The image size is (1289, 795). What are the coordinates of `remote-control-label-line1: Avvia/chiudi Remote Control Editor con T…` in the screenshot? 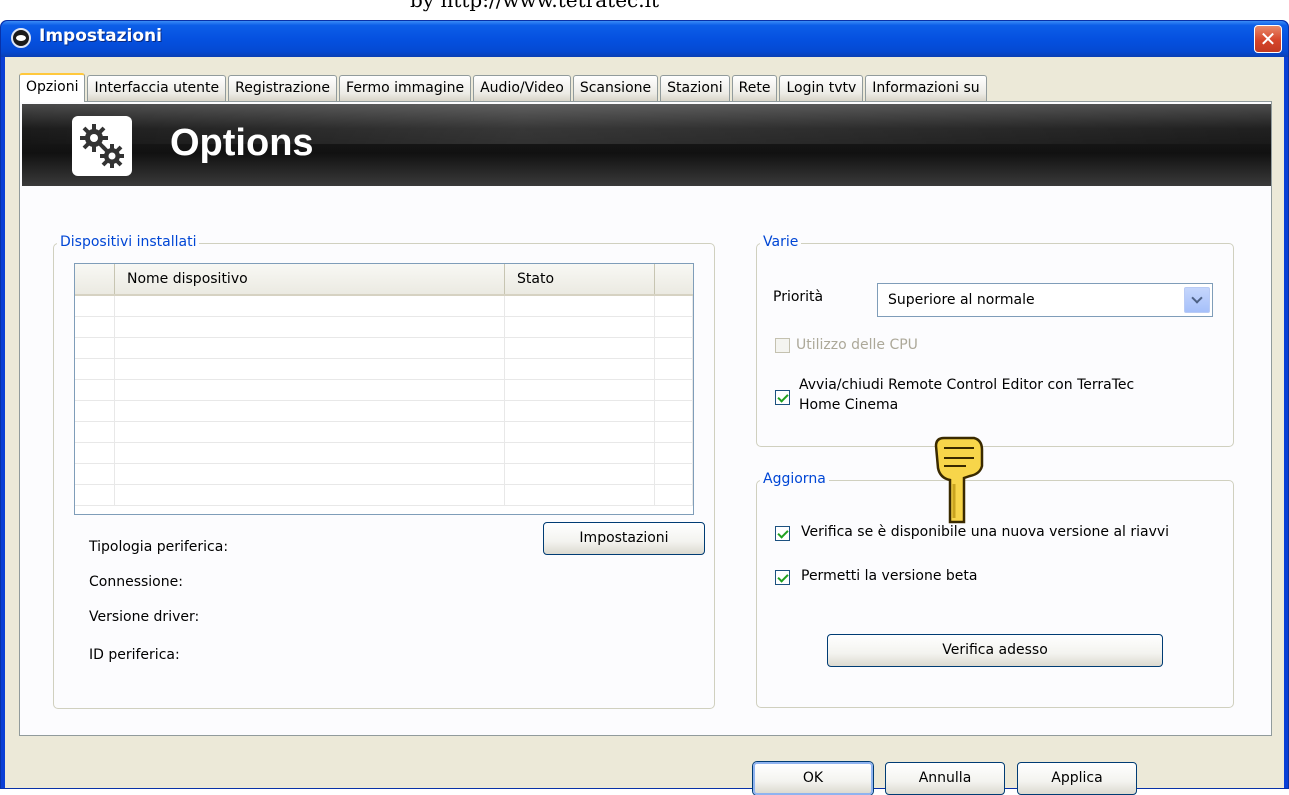 It's located at (967, 385).